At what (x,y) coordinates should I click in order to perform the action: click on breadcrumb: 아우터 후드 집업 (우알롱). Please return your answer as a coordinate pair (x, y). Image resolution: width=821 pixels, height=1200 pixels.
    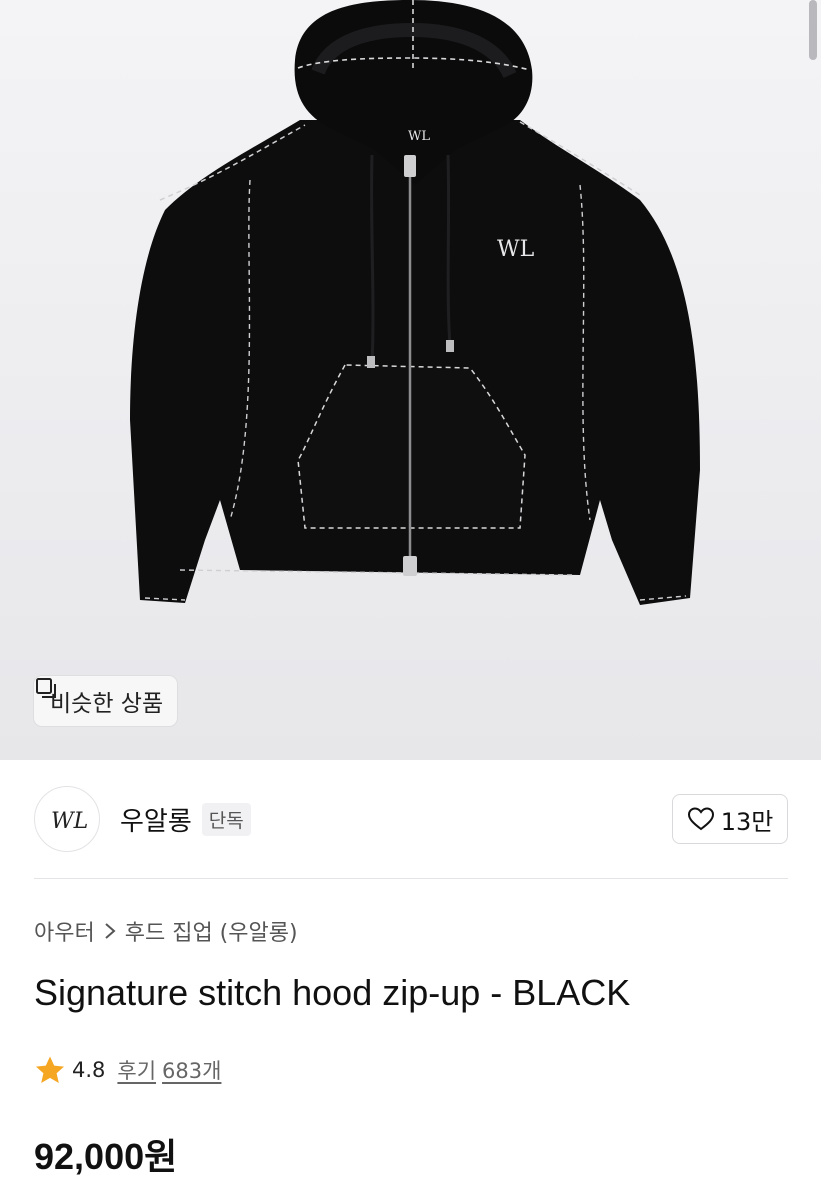
    Looking at the image, I should click on (166, 931).